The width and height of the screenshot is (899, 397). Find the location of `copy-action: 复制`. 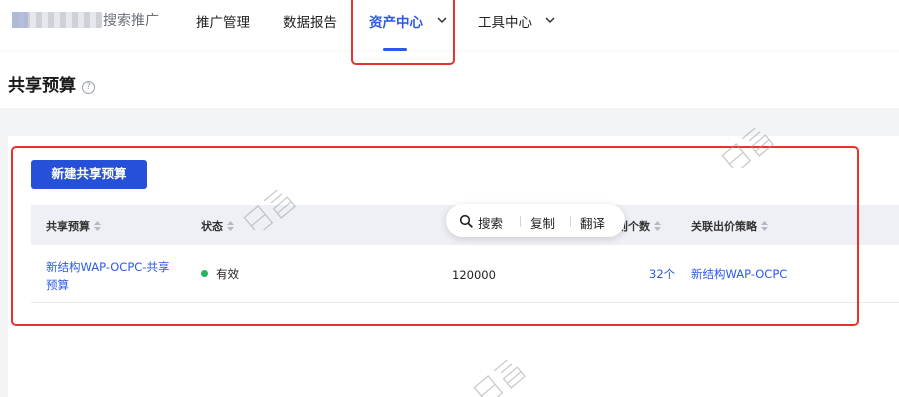

copy-action: 复制 is located at coordinates (542, 222).